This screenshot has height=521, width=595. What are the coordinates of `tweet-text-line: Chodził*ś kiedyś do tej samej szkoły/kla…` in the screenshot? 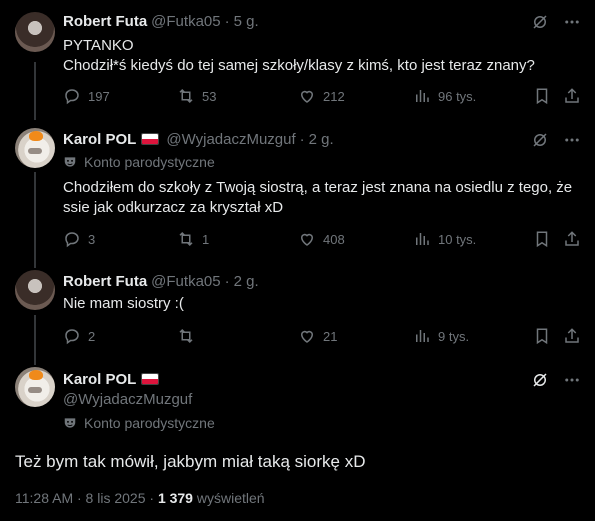 It's located at (299, 65).